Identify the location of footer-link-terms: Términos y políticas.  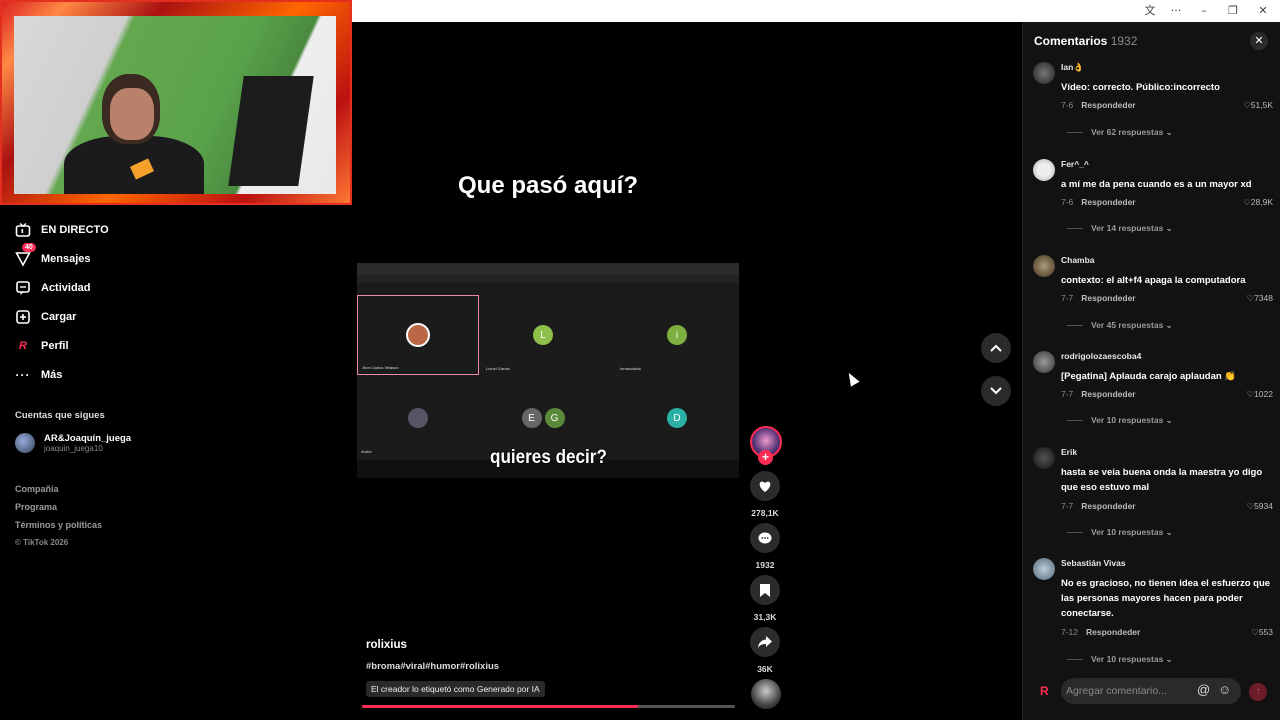
(58, 529).